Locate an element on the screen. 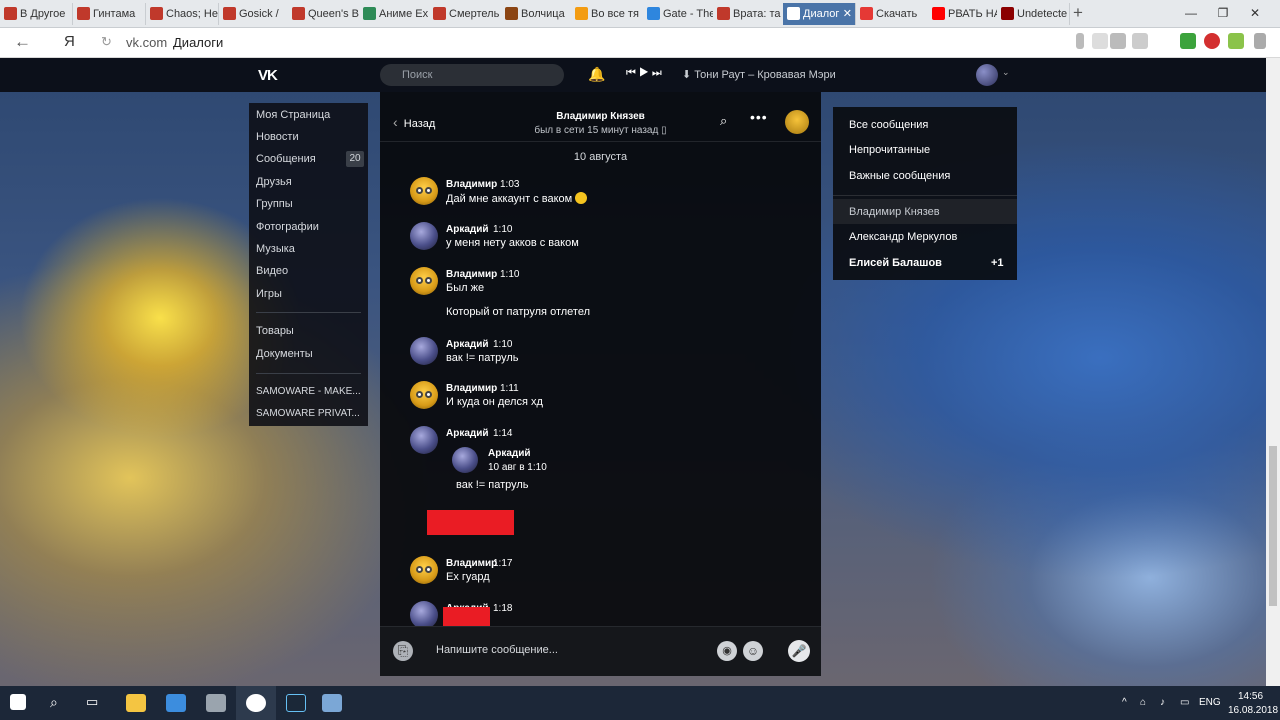 This screenshot has height=720, width=1280. minimize-icon: — is located at coordinates (1191, 13).